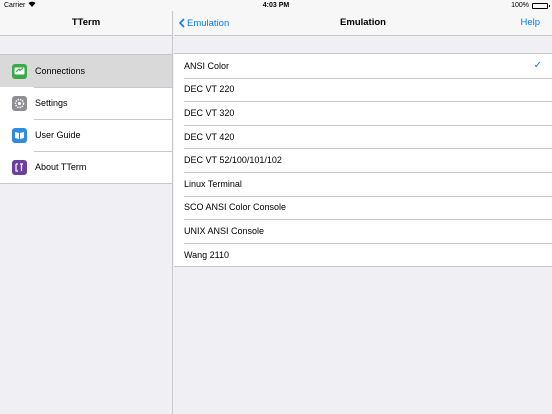  Describe the element at coordinates (207, 65) in the screenshot. I see `option-label: ANSI Color` at that location.